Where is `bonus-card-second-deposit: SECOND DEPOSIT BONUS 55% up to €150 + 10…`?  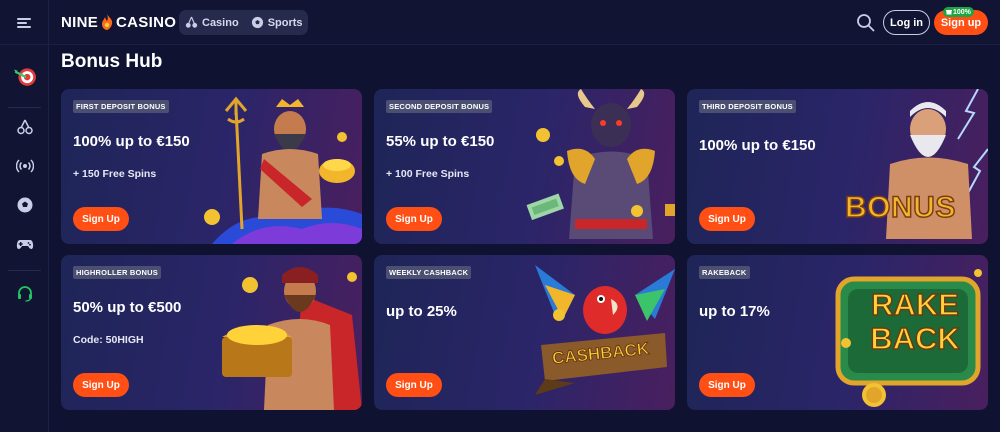
bonus-card-second-deposit: SECOND DEPOSIT BONUS 55% up to €150 + 10… is located at coordinates (524, 166).